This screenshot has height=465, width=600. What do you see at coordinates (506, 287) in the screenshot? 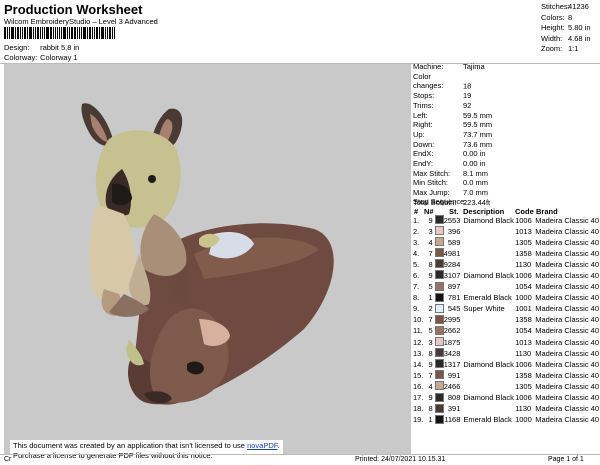
I see `stop-sequence-row: 7. 5 897 1054 Madeira Classic 40` at bounding box center [506, 287].